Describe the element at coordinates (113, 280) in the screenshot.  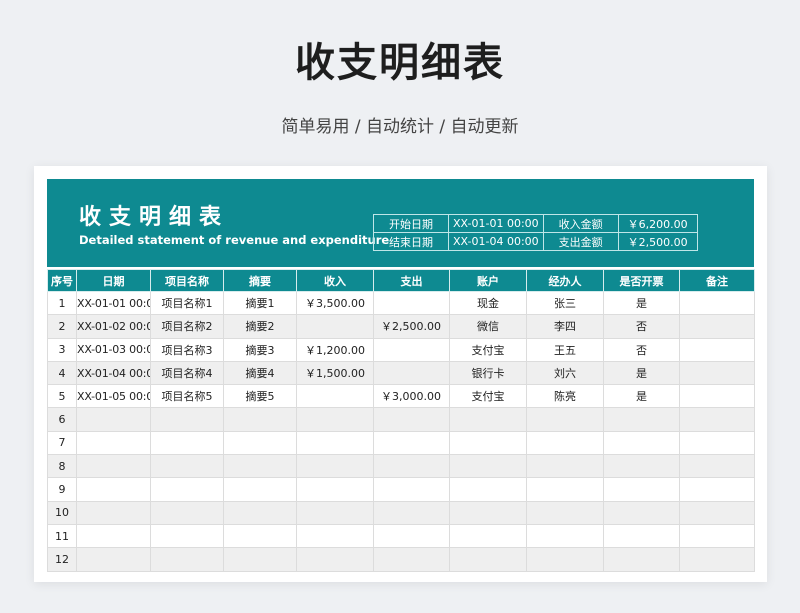
I see `col-header: 日期` at that location.